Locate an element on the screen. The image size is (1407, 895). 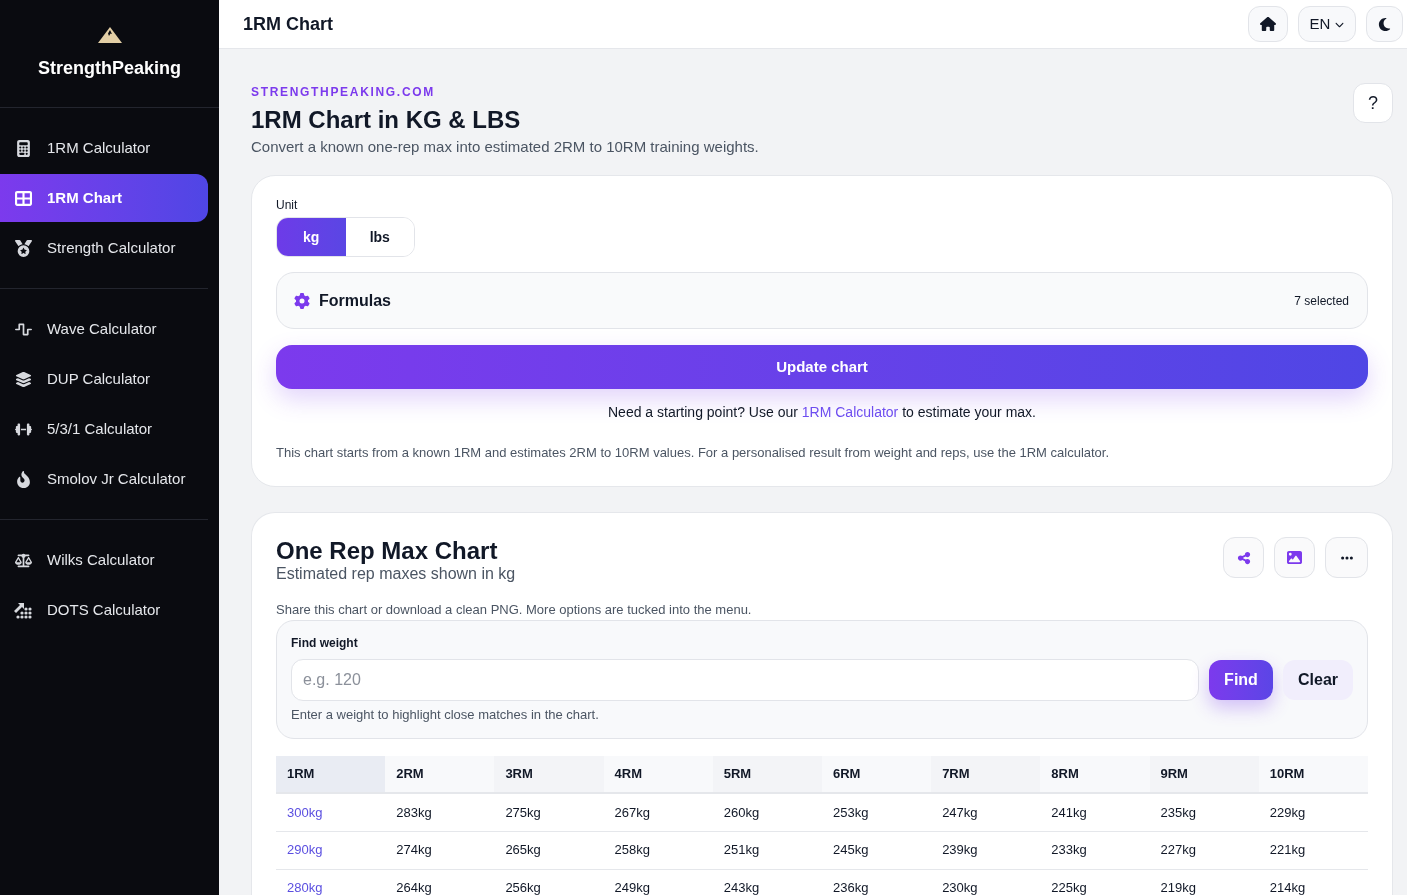
table-cell: 249kg is located at coordinates (658, 882).